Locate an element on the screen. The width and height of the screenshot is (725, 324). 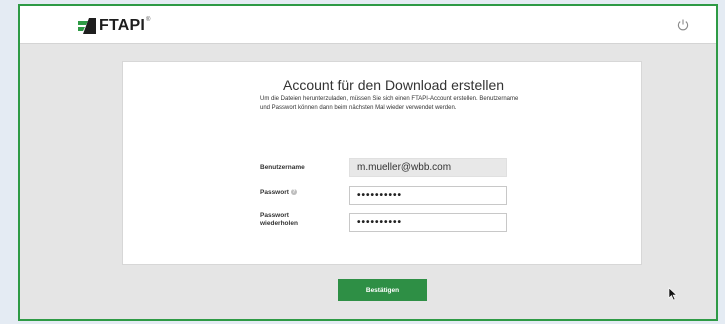
password-repeat-label: Passwort wiederholen is located at coordinates (279, 220).